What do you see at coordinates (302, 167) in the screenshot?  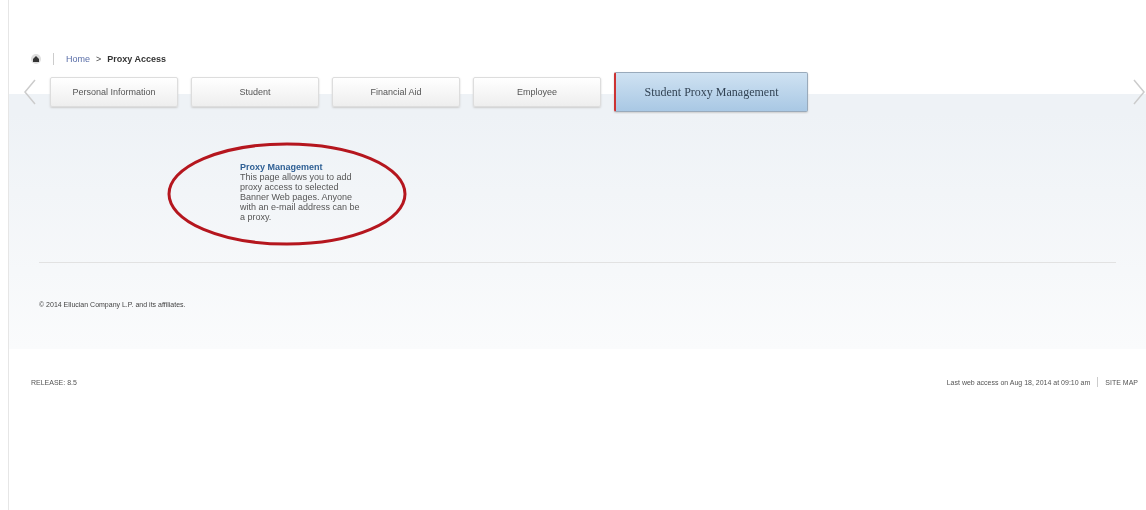 I see `menu-link: Proxy Management` at bounding box center [302, 167].